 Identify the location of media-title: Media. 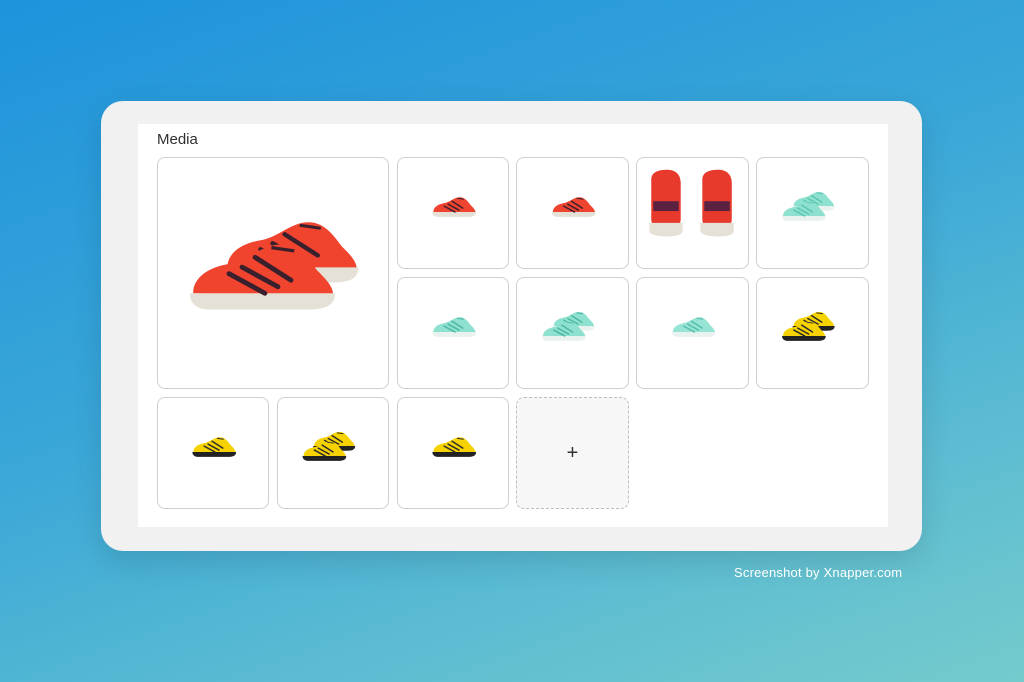
(177, 139).